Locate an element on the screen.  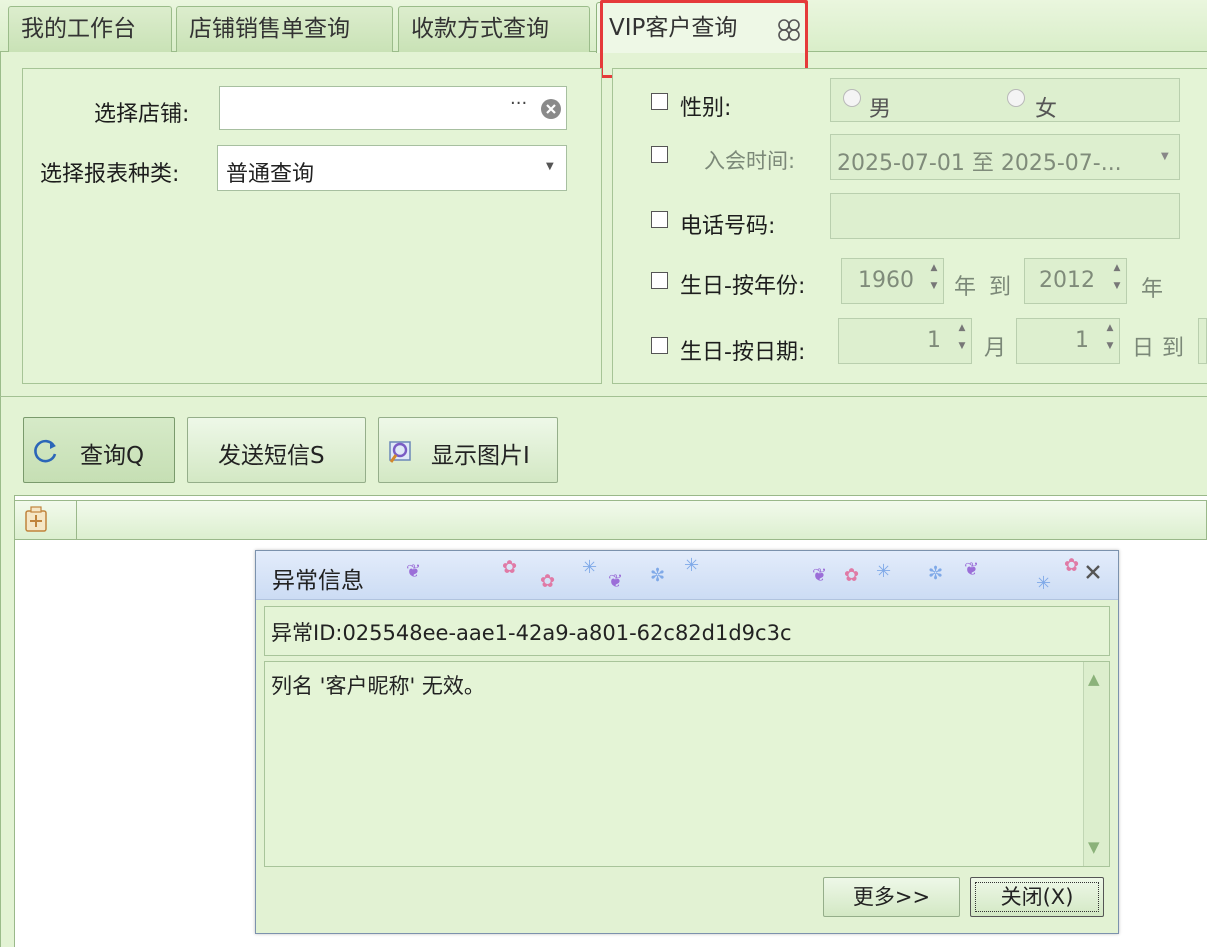
divider is located at coordinates (603, 396).